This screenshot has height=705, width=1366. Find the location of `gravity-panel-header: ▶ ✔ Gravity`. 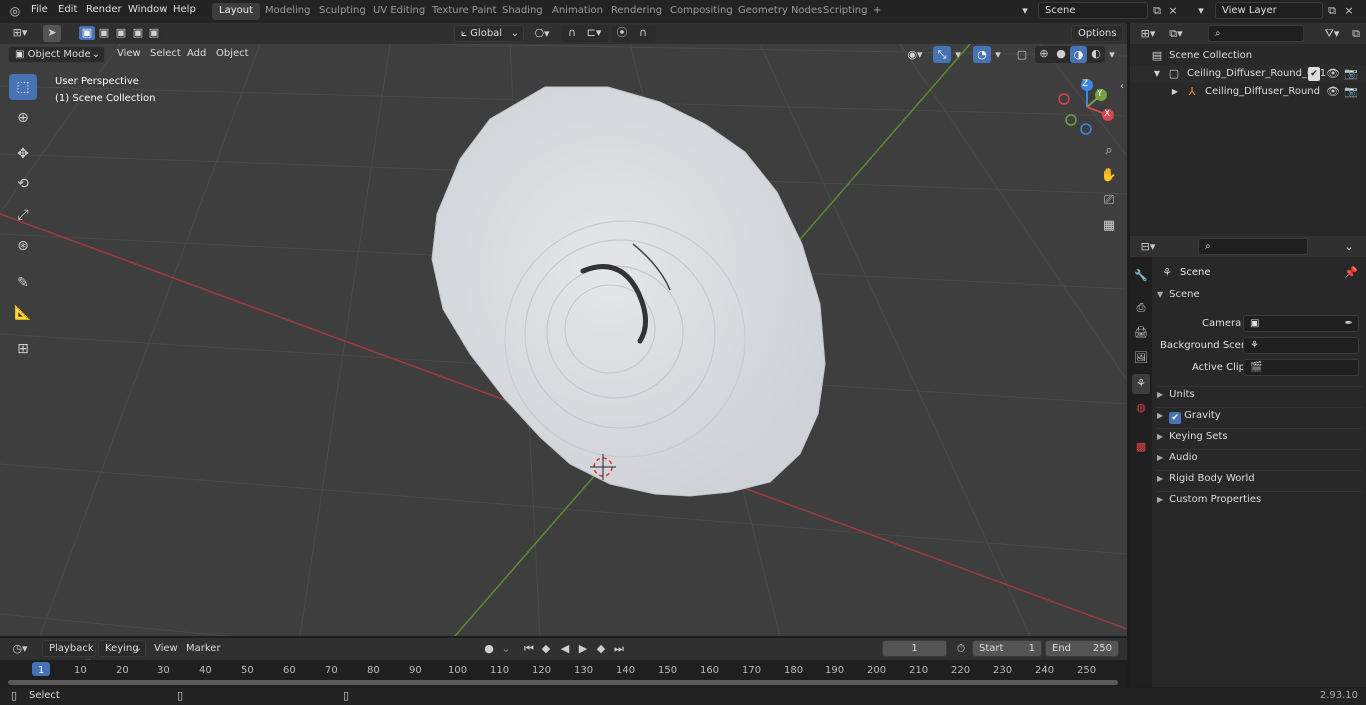

gravity-panel-header: ▶ ✔ Gravity is located at coordinates (1259, 417).